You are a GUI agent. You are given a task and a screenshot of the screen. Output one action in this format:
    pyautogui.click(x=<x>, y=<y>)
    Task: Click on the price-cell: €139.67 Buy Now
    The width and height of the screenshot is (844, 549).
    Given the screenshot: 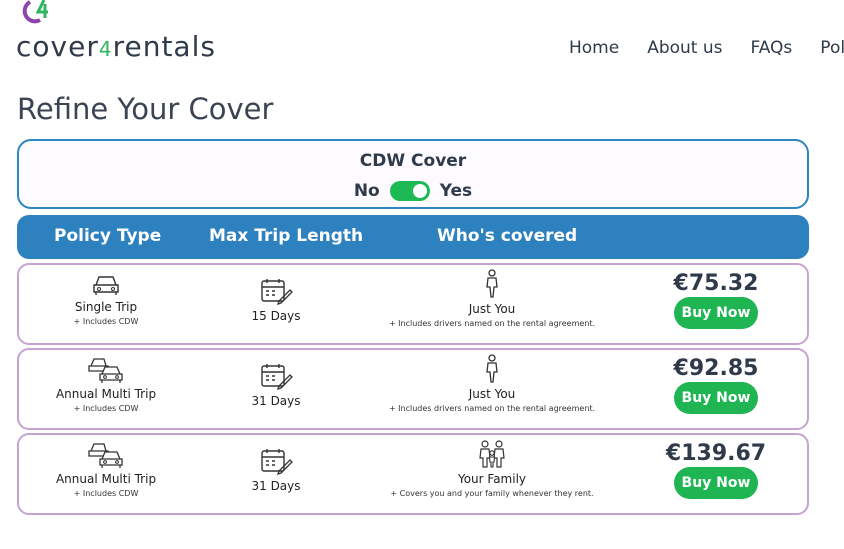 What is the action you would take?
    pyautogui.click(x=716, y=470)
    